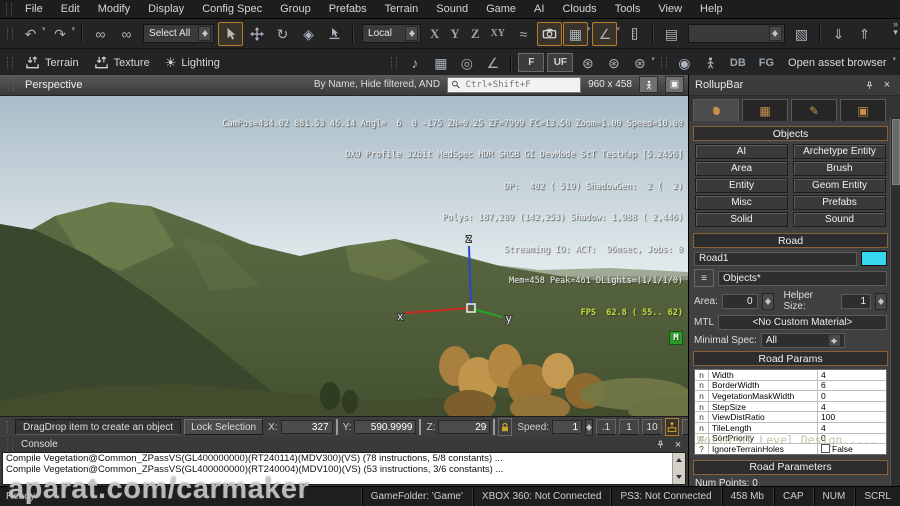  What do you see at coordinates (790, 467) in the screenshot?
I see `road-parameters-section-header: Road Parameters` at bounding box center [790, 467].